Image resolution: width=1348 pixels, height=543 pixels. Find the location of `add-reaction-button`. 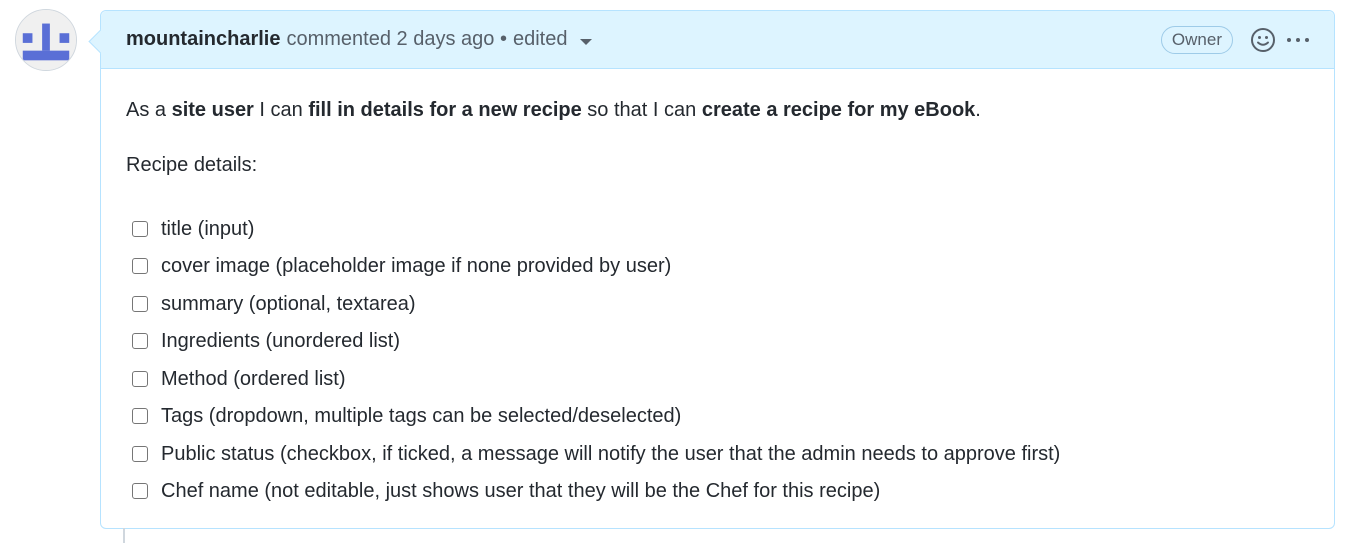

add-reaction-button is located at coordinates (1263, 40).